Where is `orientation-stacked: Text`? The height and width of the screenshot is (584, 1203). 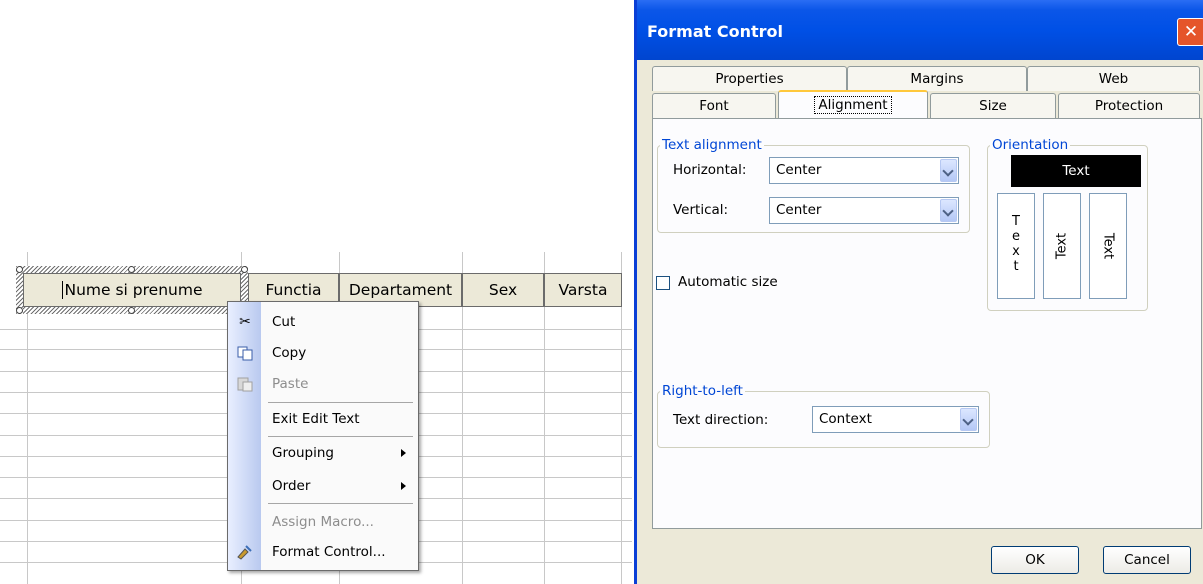
orientation-stacked: Text is located at coordinates (1016, 246).